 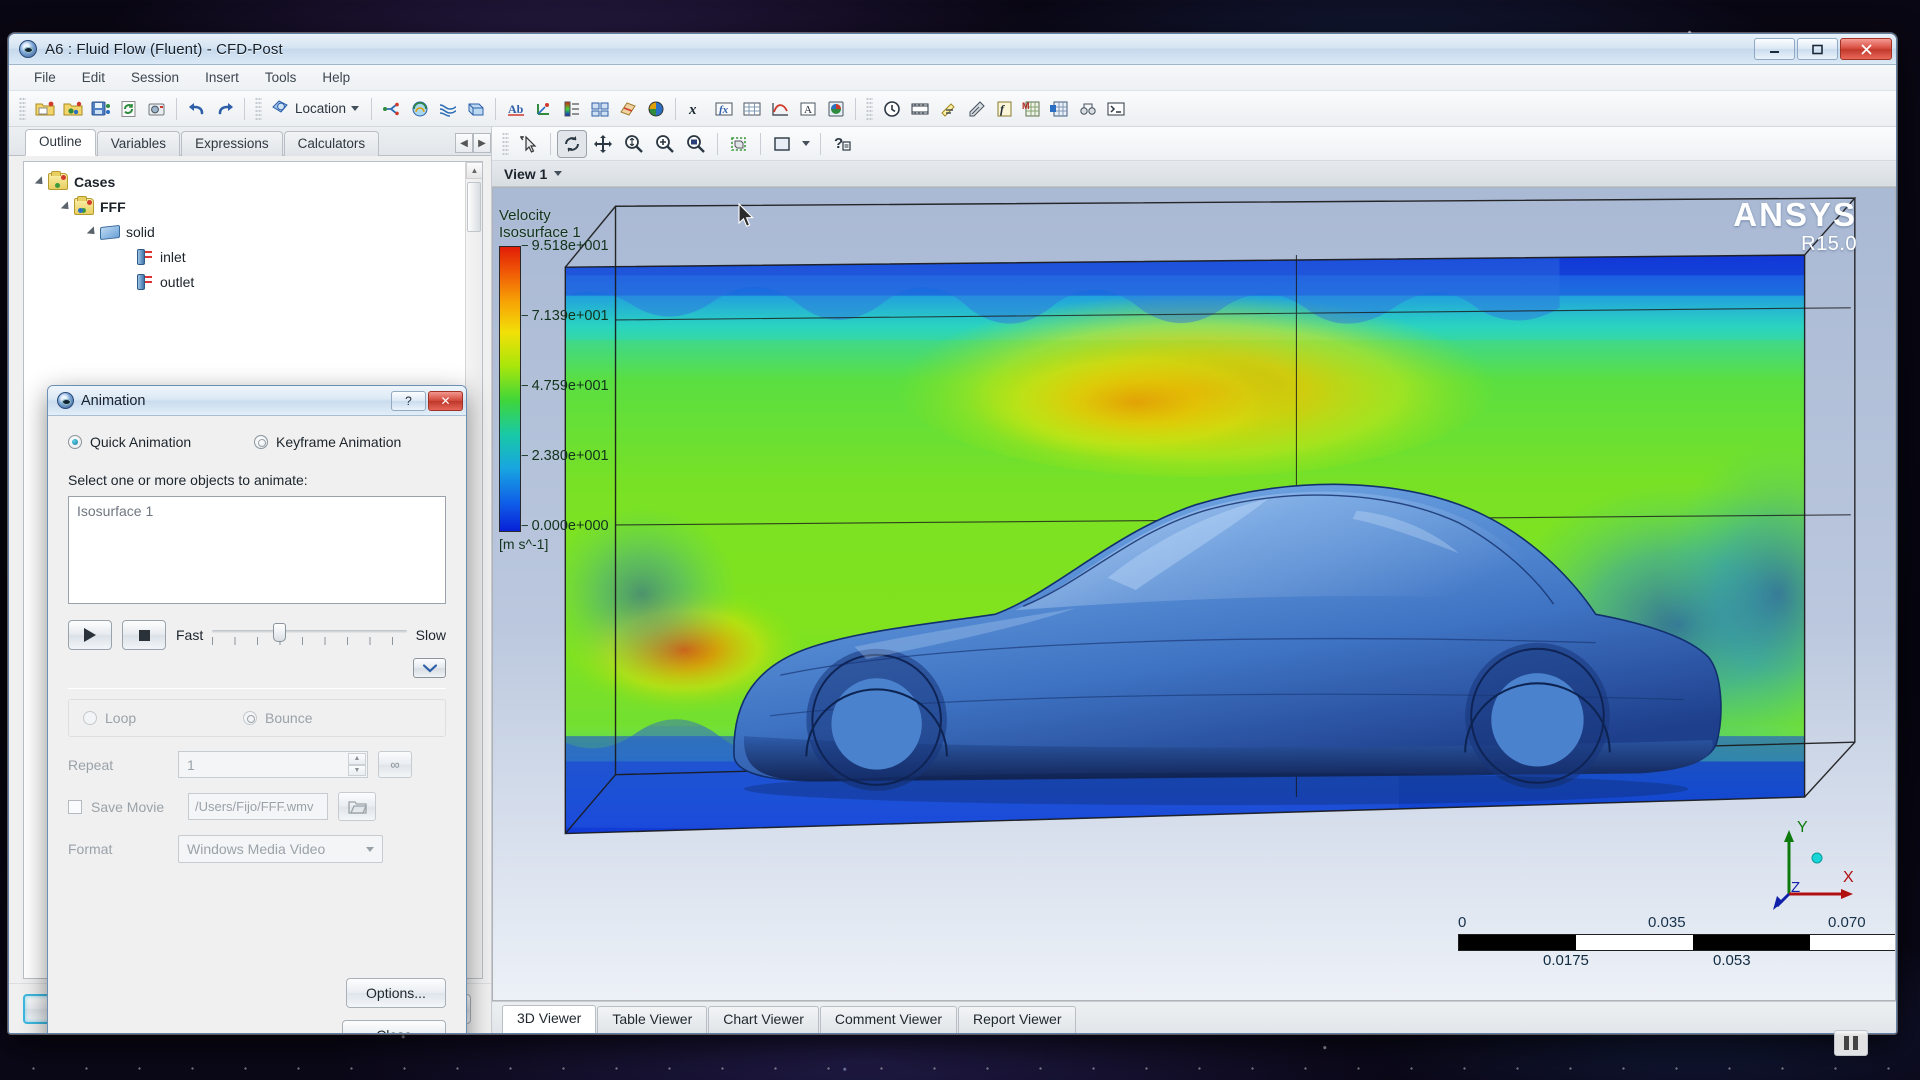 I want to click on slider-thumb, so click(x=279, y=632).